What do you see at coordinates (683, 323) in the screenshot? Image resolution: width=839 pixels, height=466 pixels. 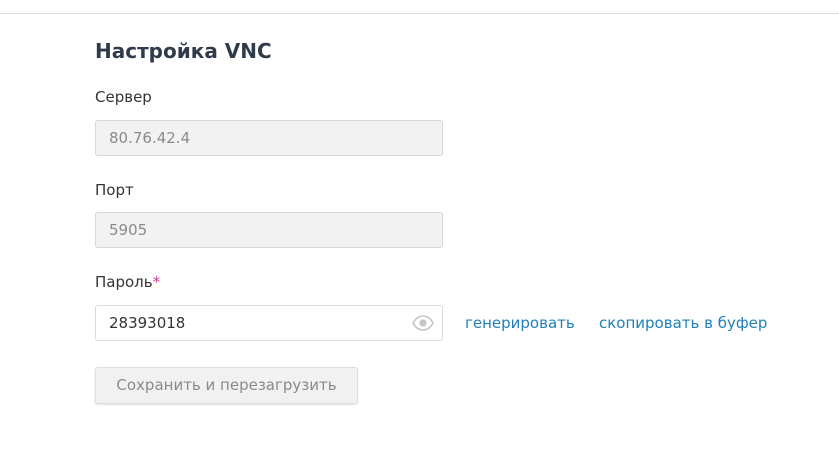 I see `copy-to-clipboard-link: скопировать в буфер` at bounding box center [683, 323].